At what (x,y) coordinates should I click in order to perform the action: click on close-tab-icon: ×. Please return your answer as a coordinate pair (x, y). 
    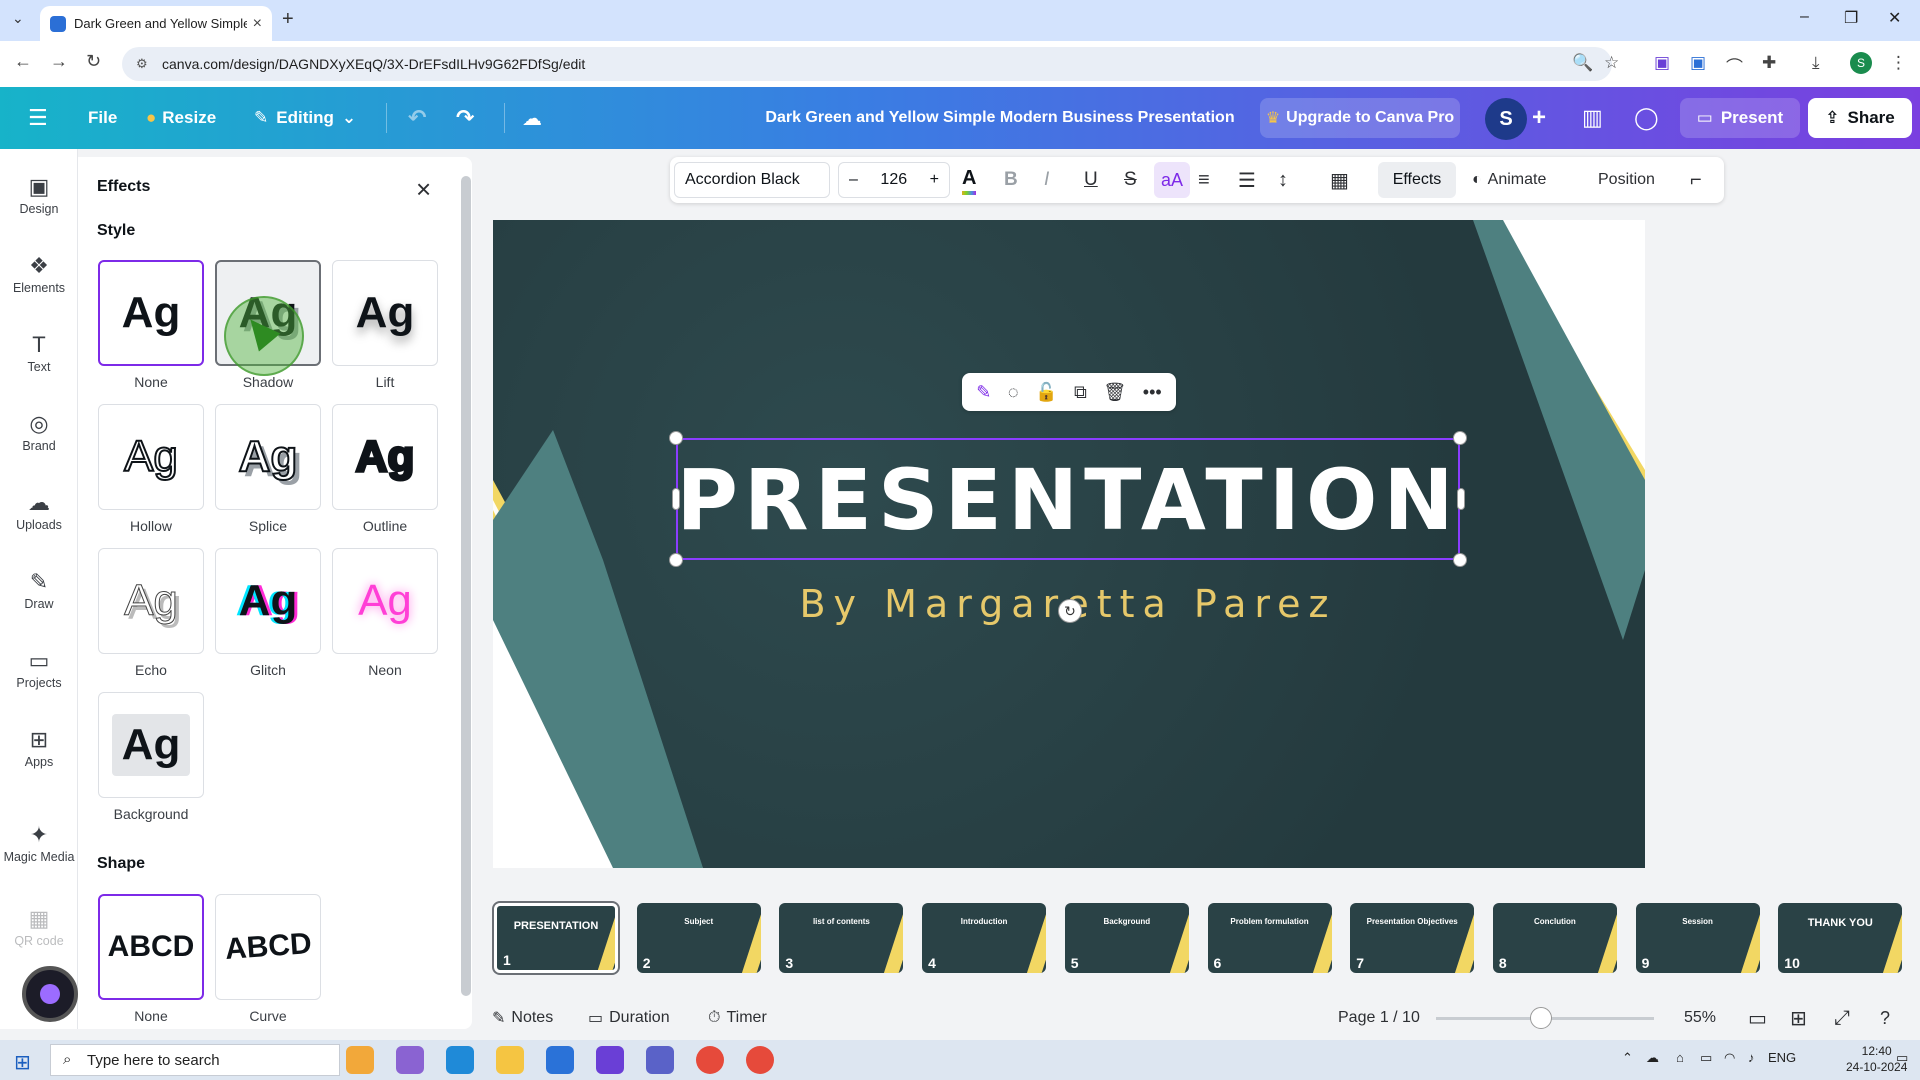
    Looking at the image, I should click on (257, 24).